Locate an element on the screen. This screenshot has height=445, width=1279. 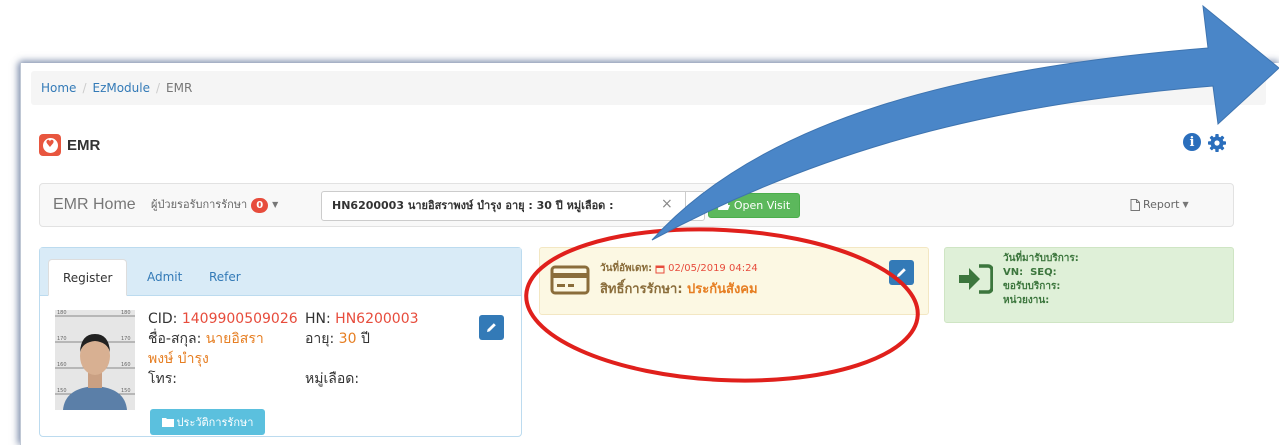
credit-card-icon is located at coordinates (570, 280).